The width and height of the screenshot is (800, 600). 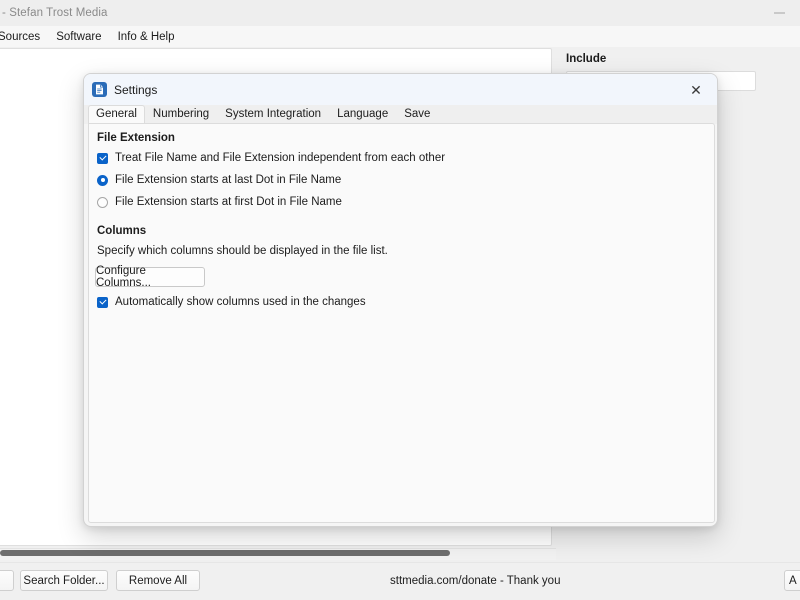 I want to click on main-window-titlebar: - Stefan Trost Media, so click(x=400, y=13).